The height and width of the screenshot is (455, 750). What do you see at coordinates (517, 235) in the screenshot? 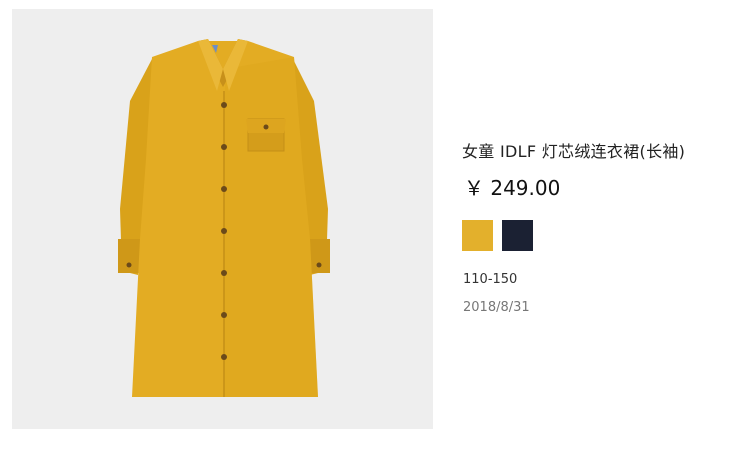
I see `color-swatch-navy` at bounding box center [517, 235].